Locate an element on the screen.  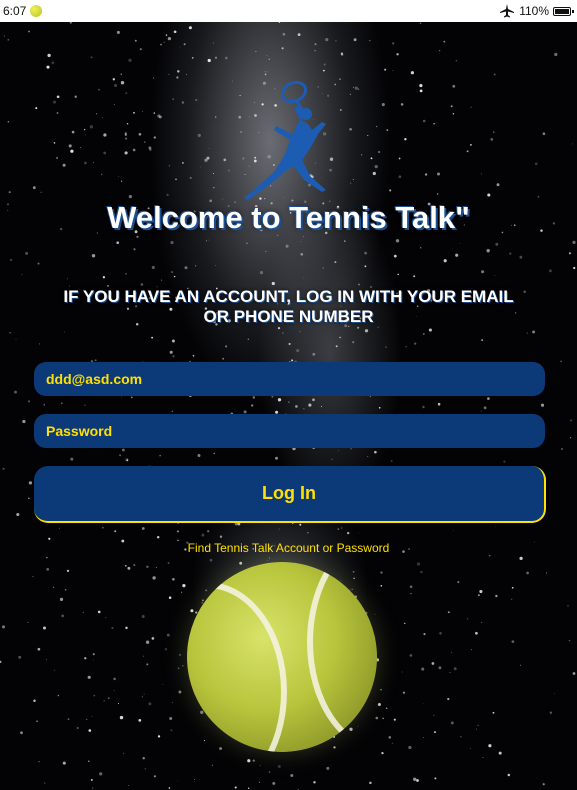
password-field: Password is located at coordinates (289, 431).